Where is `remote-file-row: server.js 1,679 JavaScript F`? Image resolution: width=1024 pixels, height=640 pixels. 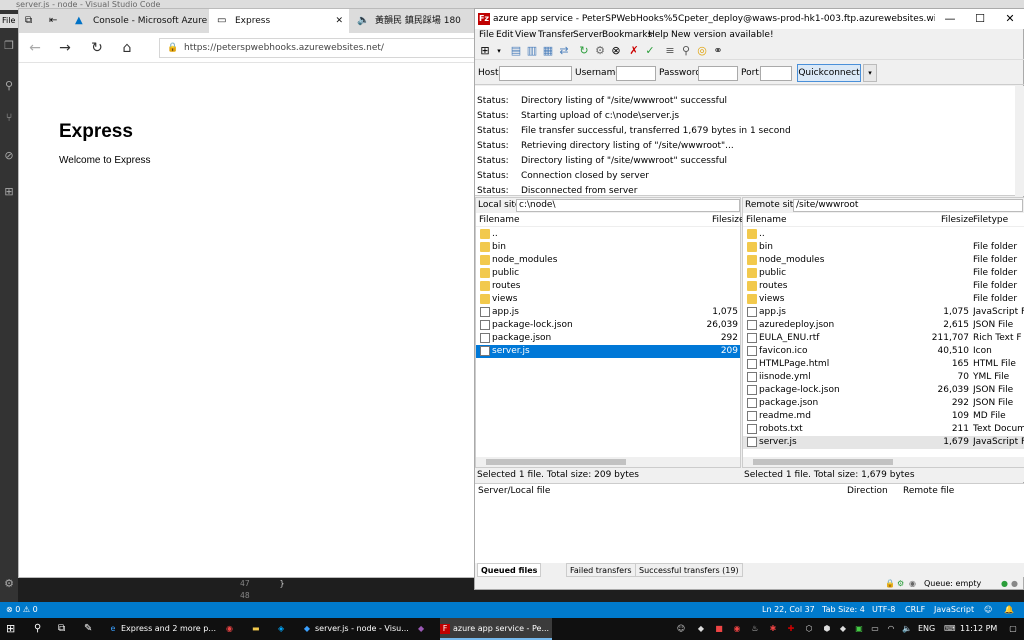
remote-file-row: server.js 1,679 JavaScript F is located at coordinates (883, 442).